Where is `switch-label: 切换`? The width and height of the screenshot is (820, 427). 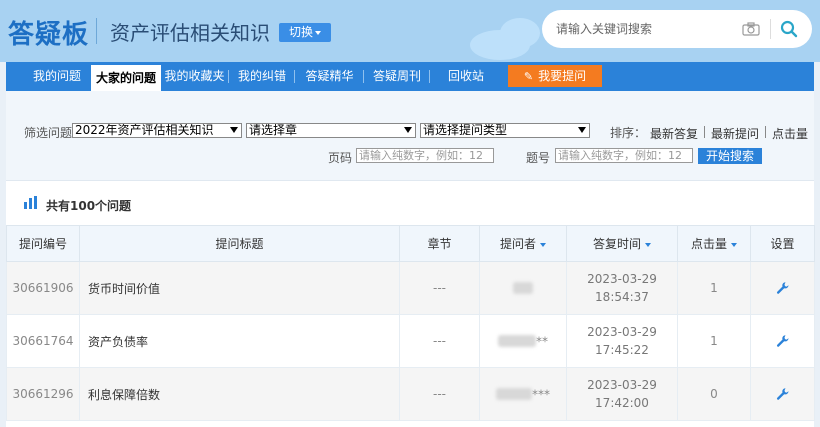
switch-label: 切换 is located at coordinates (300, 32).